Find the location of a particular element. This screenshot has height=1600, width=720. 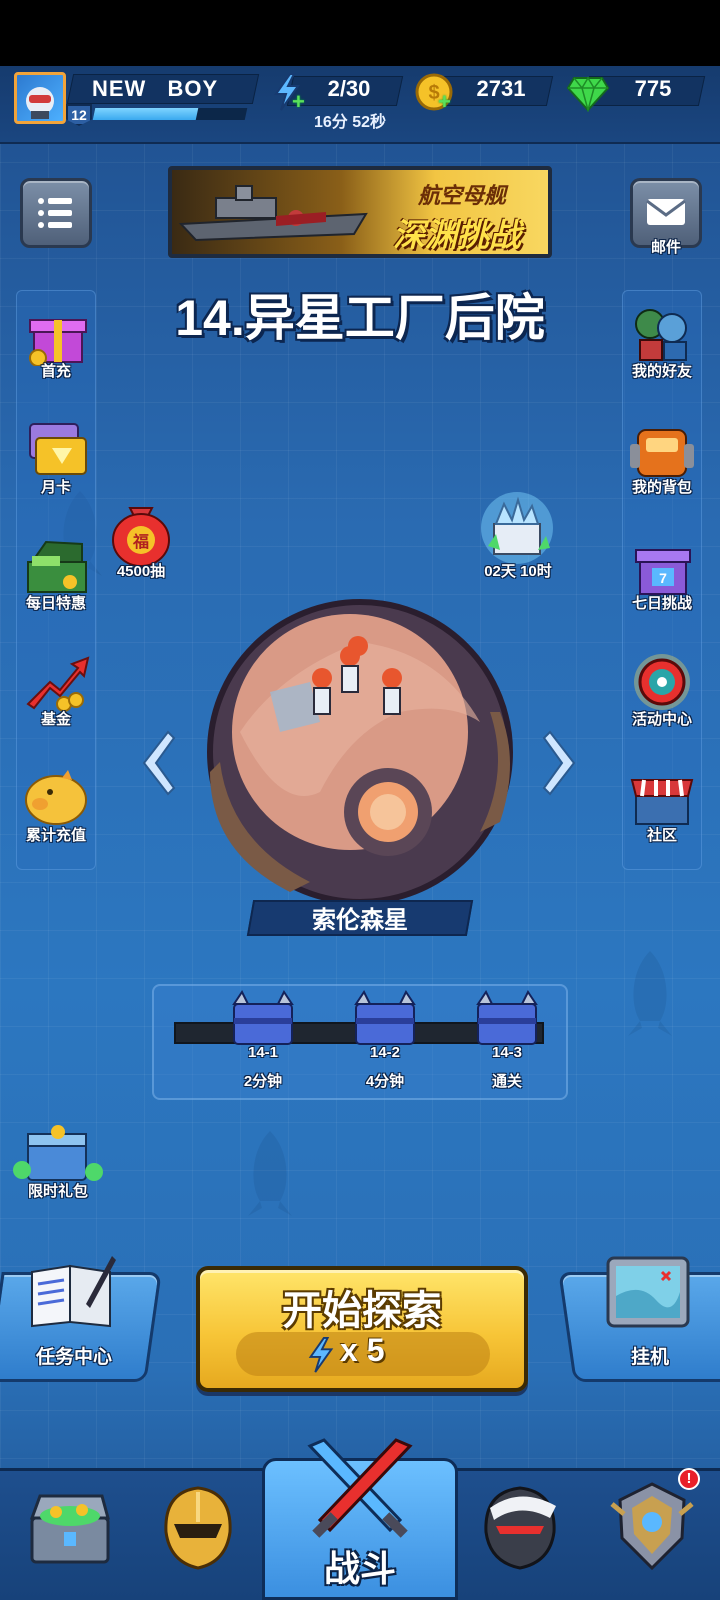

nav-shop is located at coordinates (70, 1528).